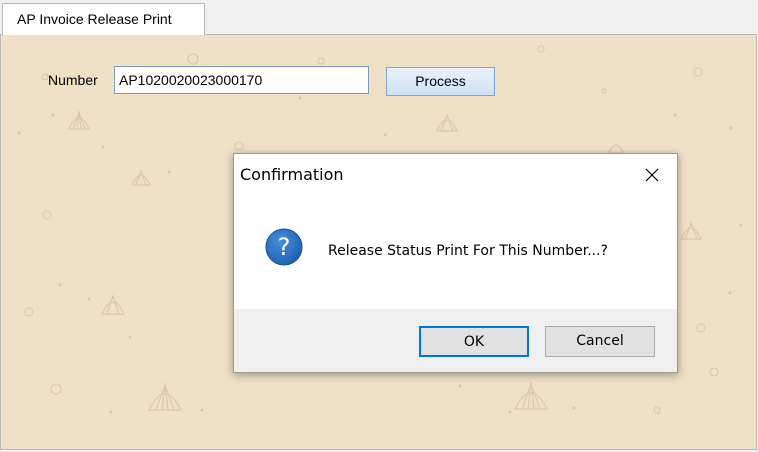 The height and width of the screenshot is (452, 758). I want to click on close-icon, so click(652, 175).